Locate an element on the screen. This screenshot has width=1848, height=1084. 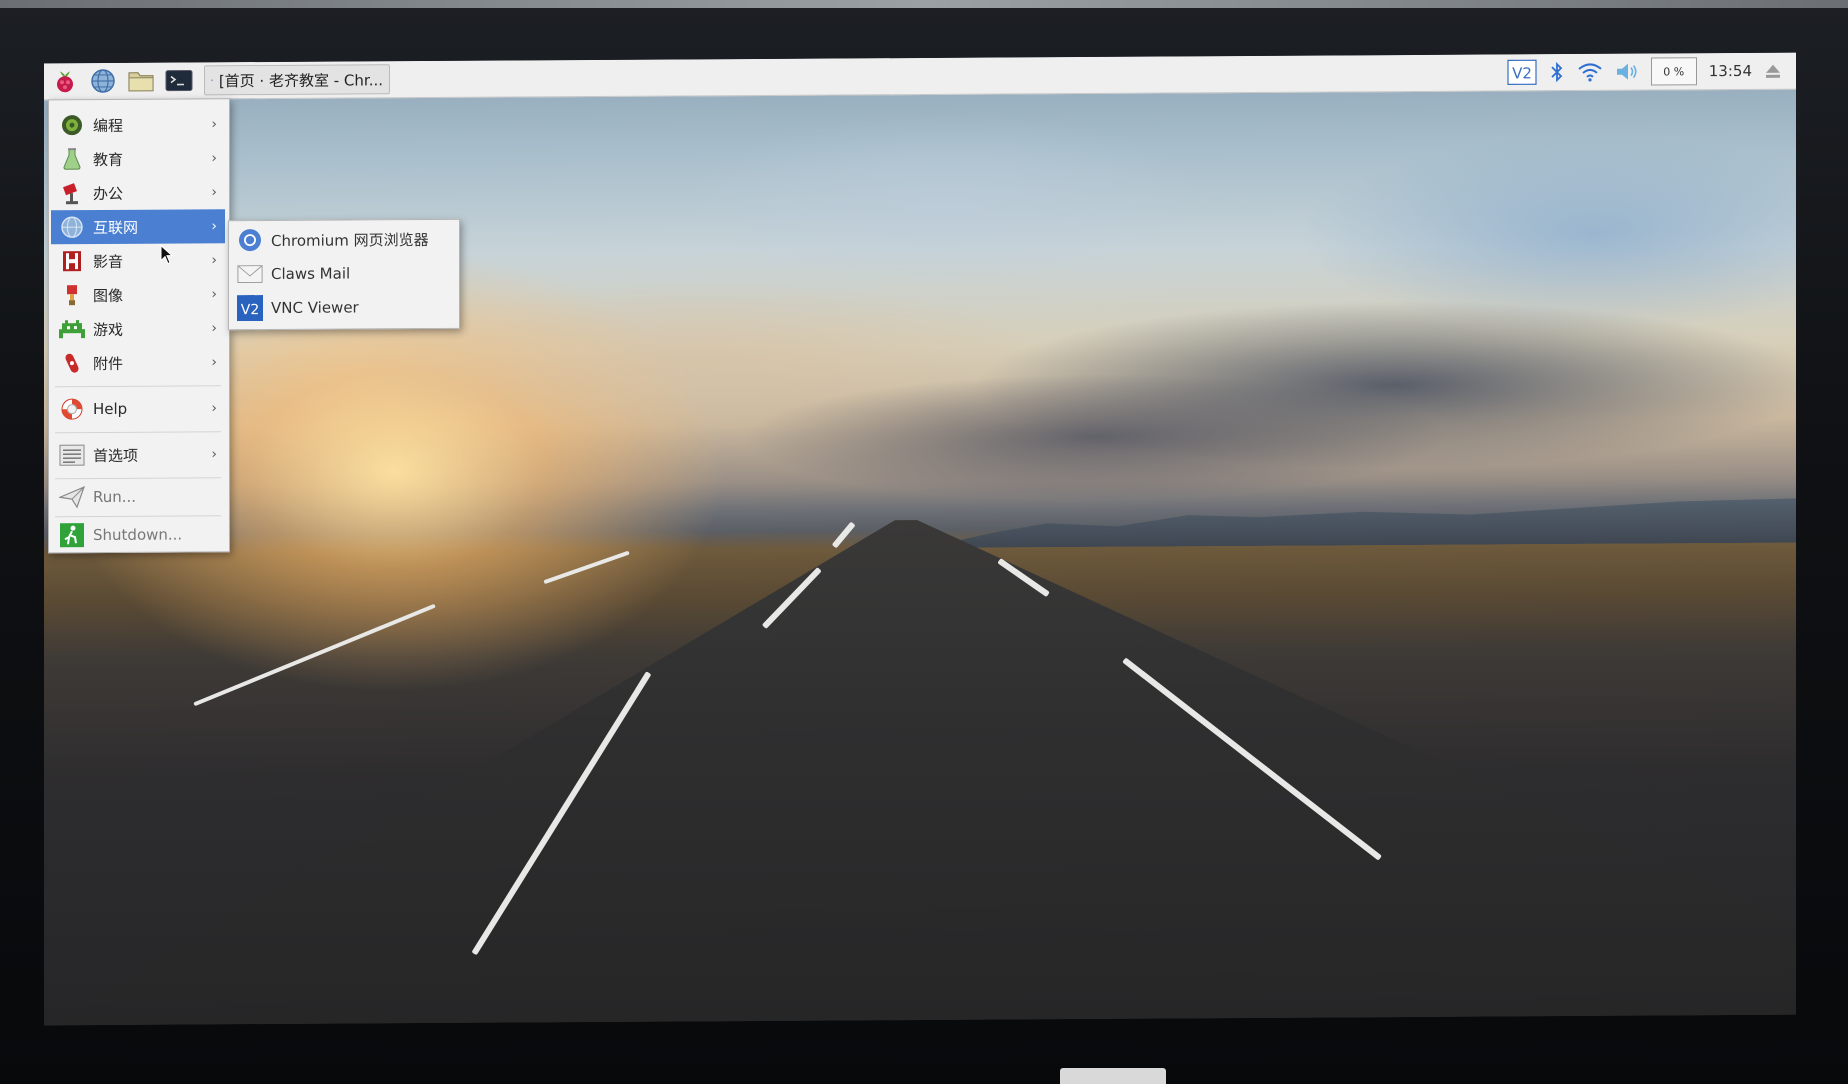
file-manager-launcher is located at coordinates (141, 81).